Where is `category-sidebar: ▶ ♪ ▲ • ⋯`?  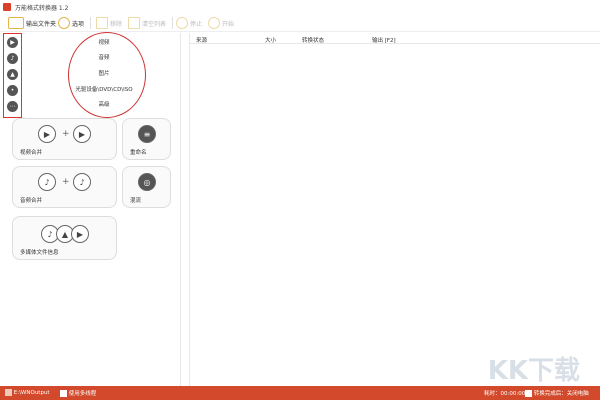
category-sidebar: ▶ ♪ ▲ • ⋯ is located at coordinates (12, 75).